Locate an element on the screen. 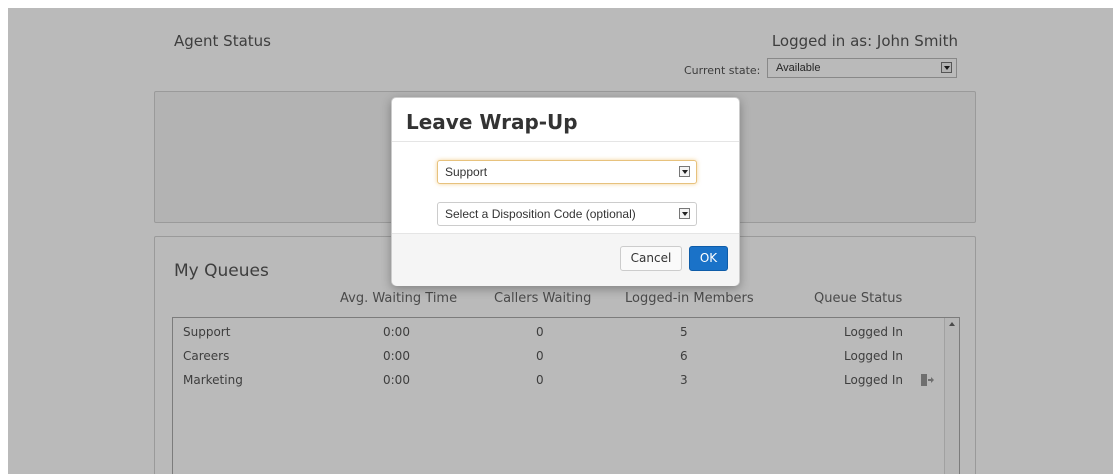 The image size is (1113, 474). disposition-code-select: Select a Disposition Code (optional) is located at coordinates (567, 214).